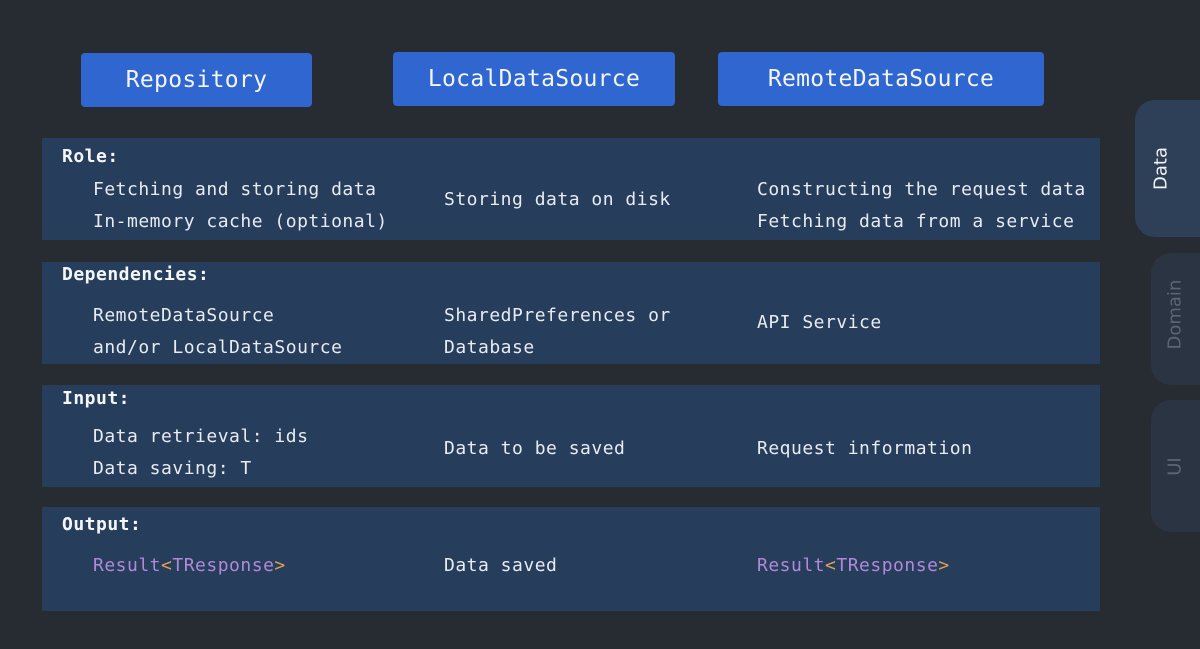 The height and width of the screenshot is (649, 1200). What do you see at coordinates (1175, 314) in the screenshot?
I see `tab-domain-label: Domain` at bounding box center [1175, 314].